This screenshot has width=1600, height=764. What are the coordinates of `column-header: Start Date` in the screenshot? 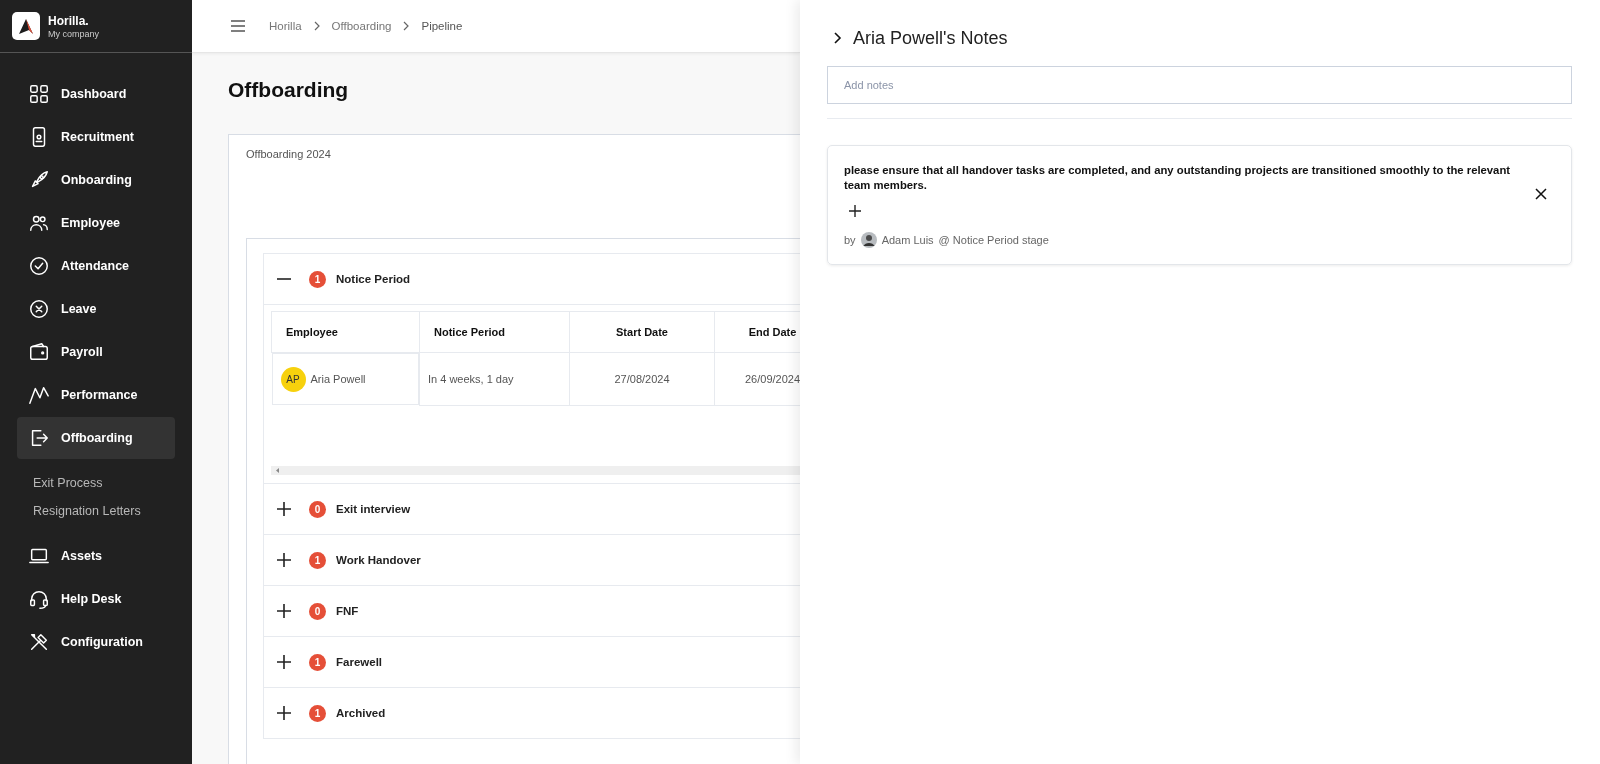 It's located at (642, 332).